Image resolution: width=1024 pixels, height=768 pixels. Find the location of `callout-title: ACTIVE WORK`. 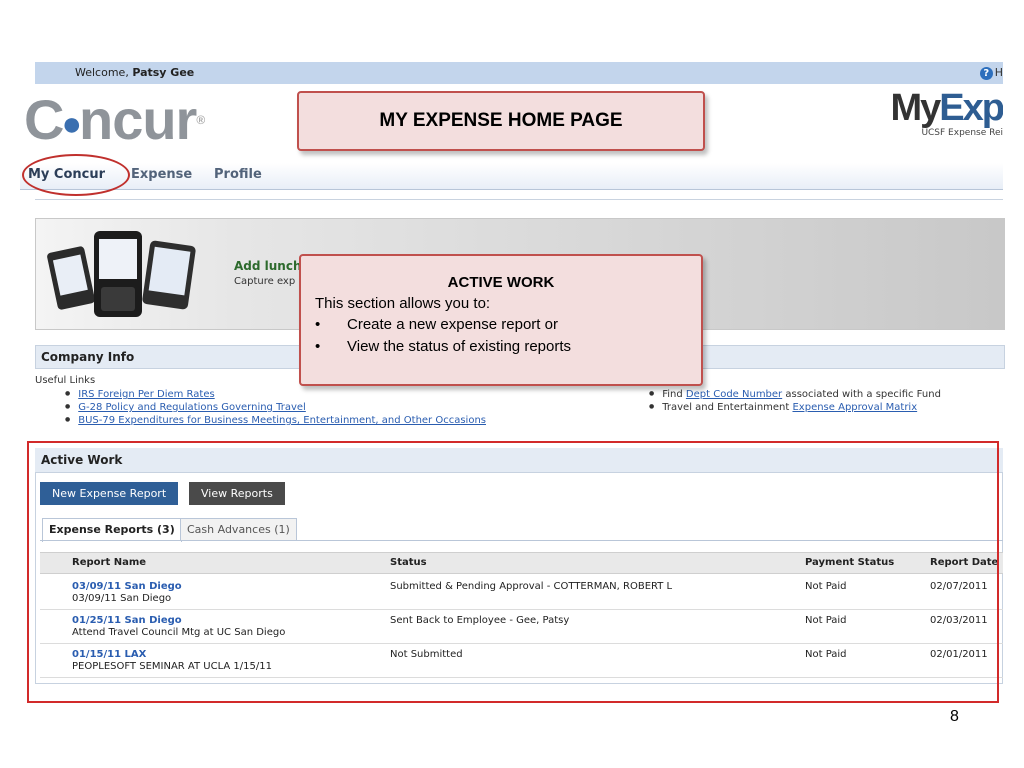

callout-title: ACTIVE WORK is located at coordinates (501, 282).